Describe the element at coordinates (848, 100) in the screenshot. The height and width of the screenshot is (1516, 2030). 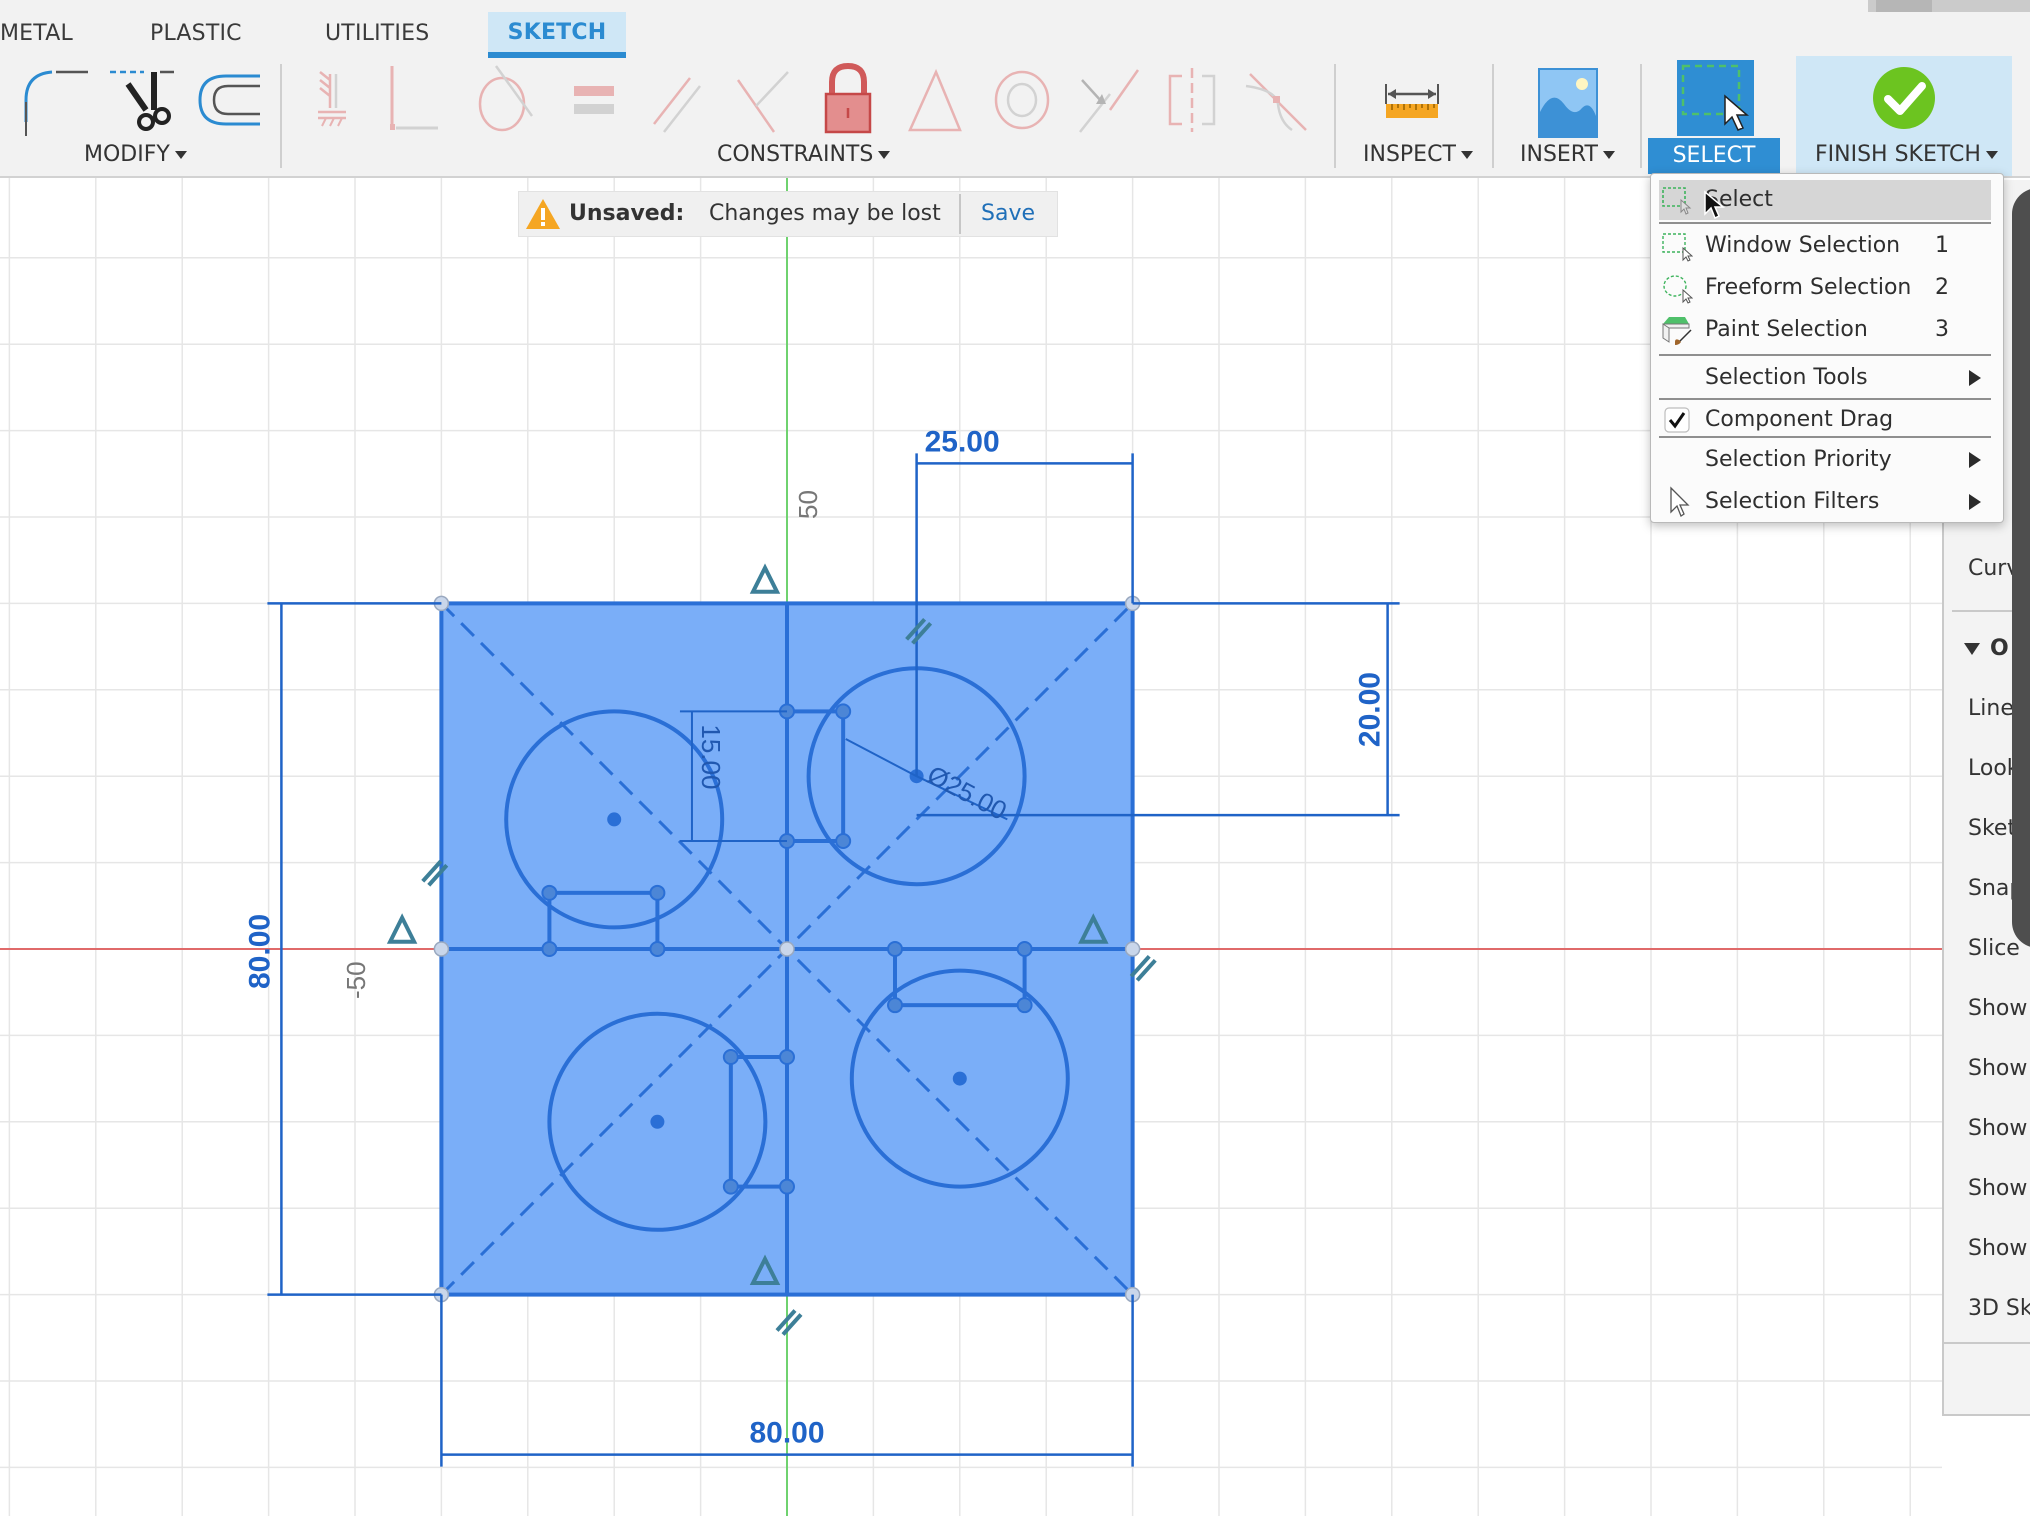
I see `fix-lock-icon` at that location.